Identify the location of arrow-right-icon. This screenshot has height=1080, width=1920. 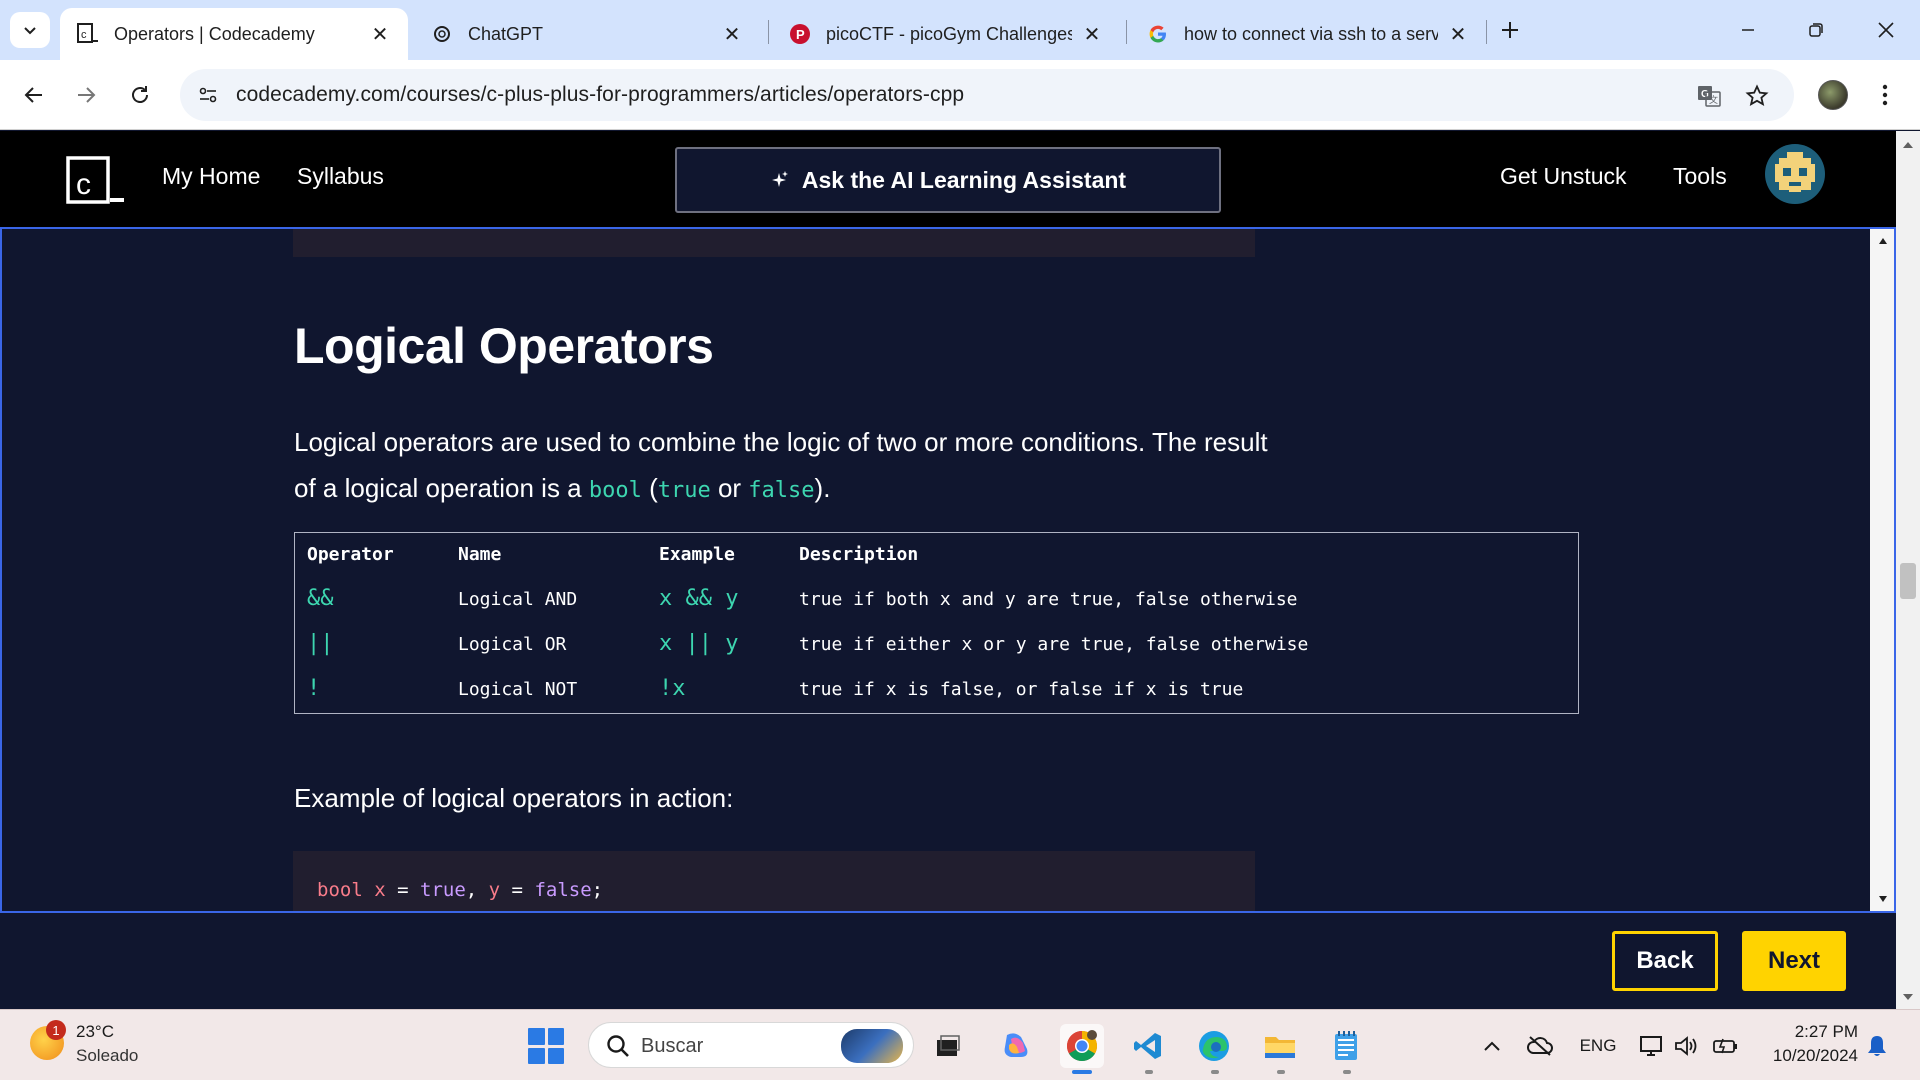
(87, 95).